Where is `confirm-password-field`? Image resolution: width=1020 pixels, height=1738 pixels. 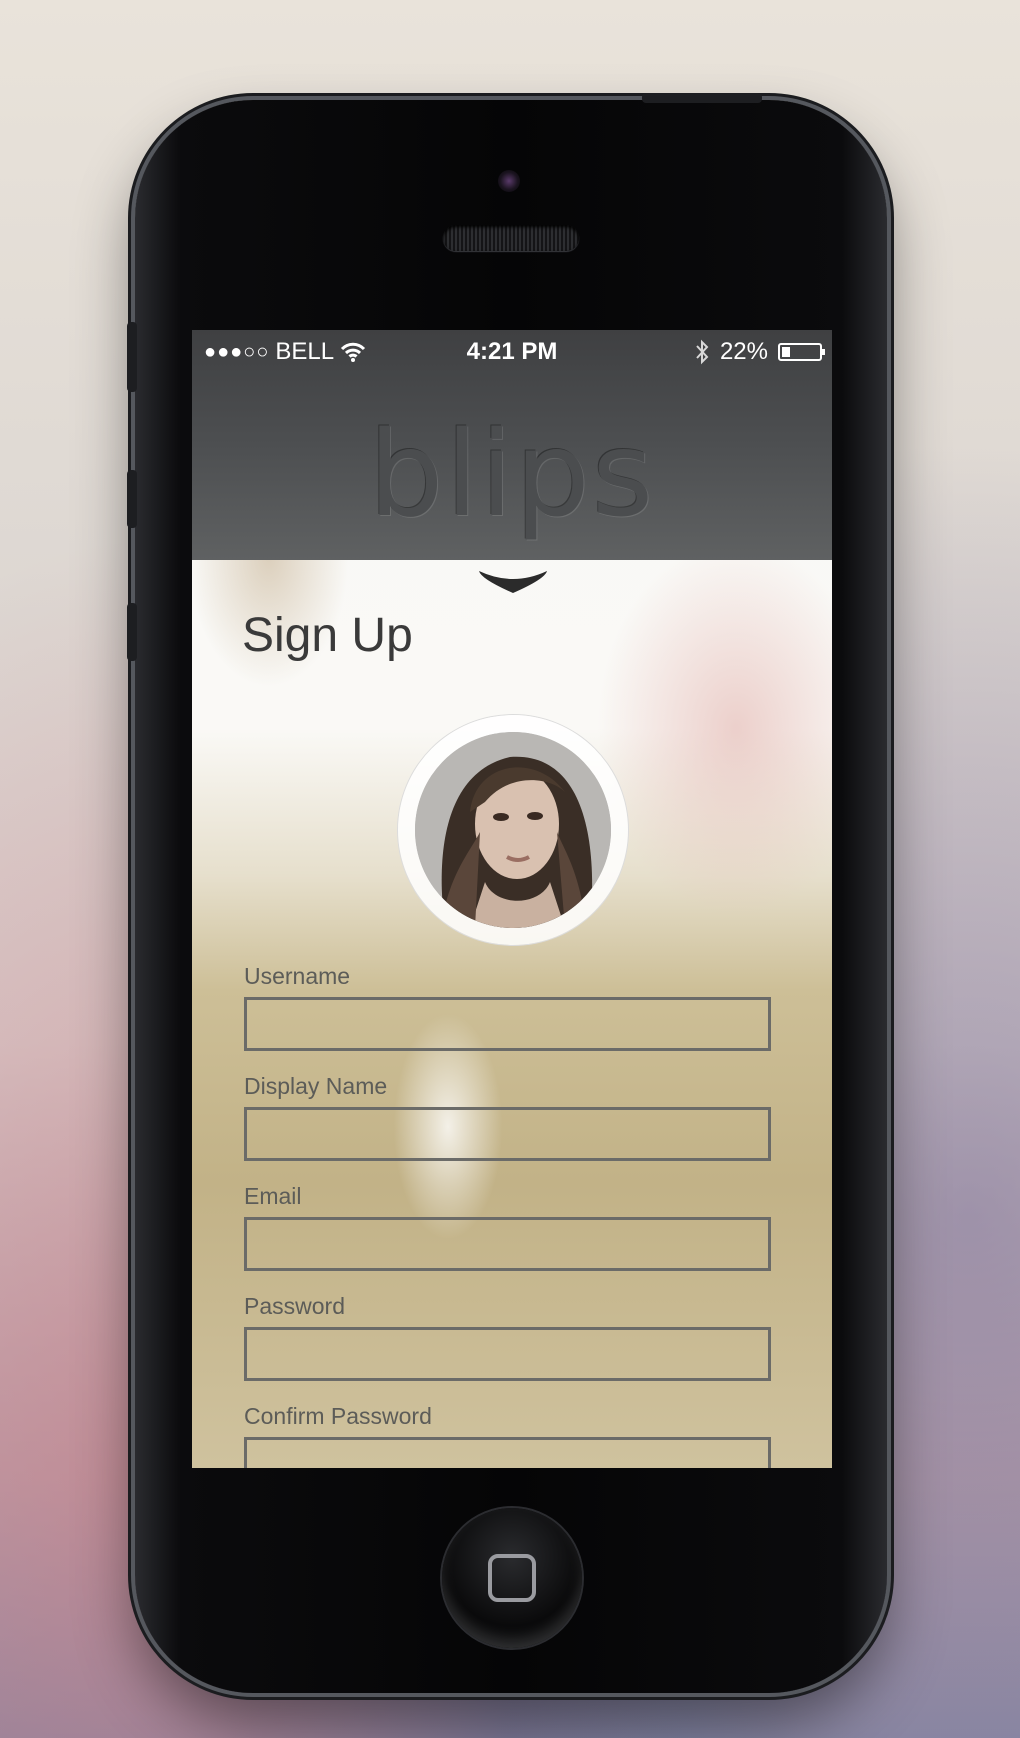 confirm-password-field is located at coordinates (507, 1452).